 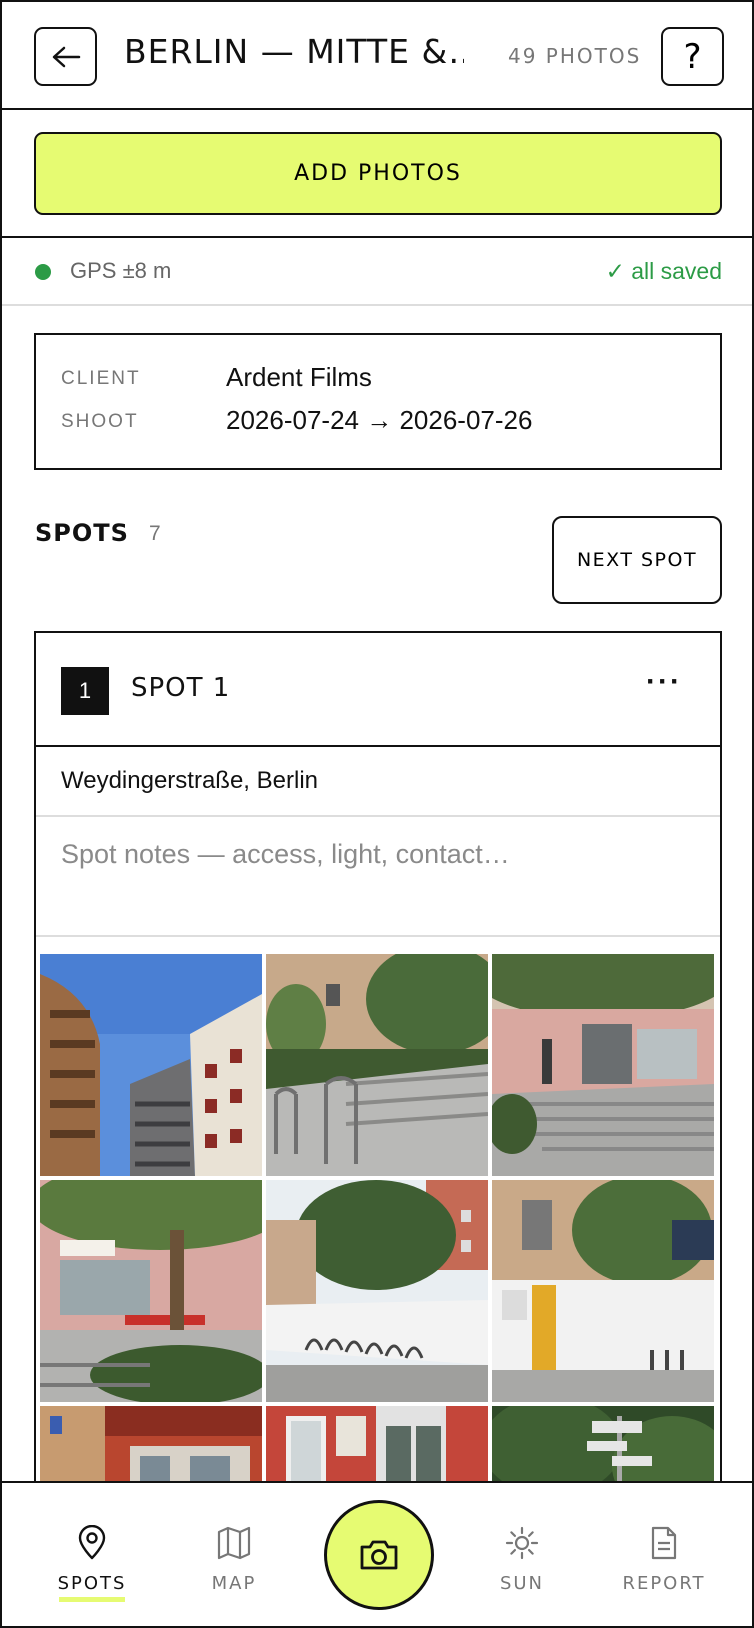 I want to click on client-value: Ardent Films, so click(x=299, y=377).